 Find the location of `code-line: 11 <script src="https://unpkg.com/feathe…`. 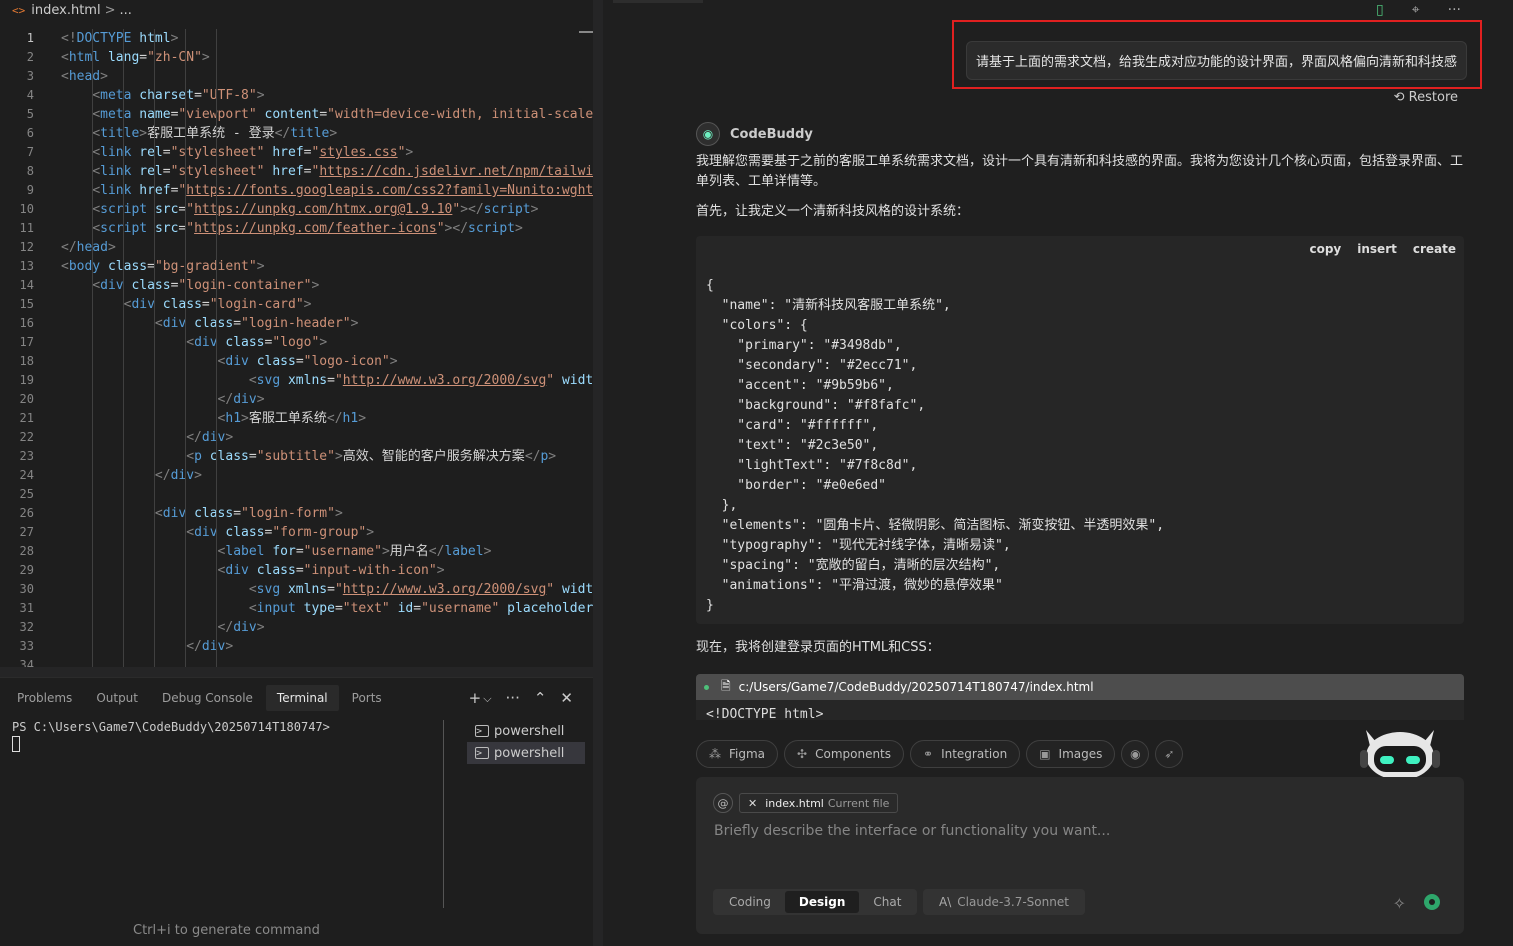

code-line: 11 <script src="https://unpkg.com/feathe… is located at coordinates (296, 228).